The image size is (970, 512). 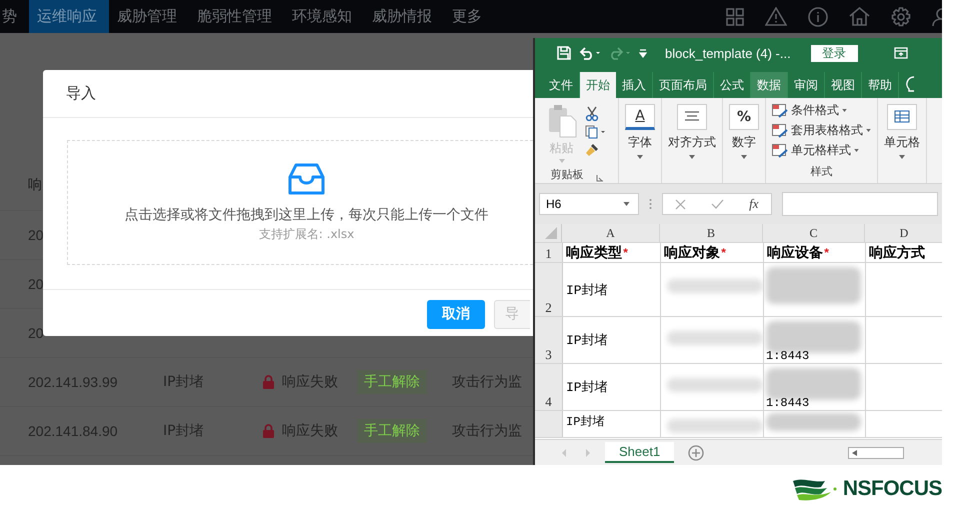 What do you see at coordinates (81, 93) in the screenshot?
I see `dialog-title: 导入` at bounding box center [81, 93].